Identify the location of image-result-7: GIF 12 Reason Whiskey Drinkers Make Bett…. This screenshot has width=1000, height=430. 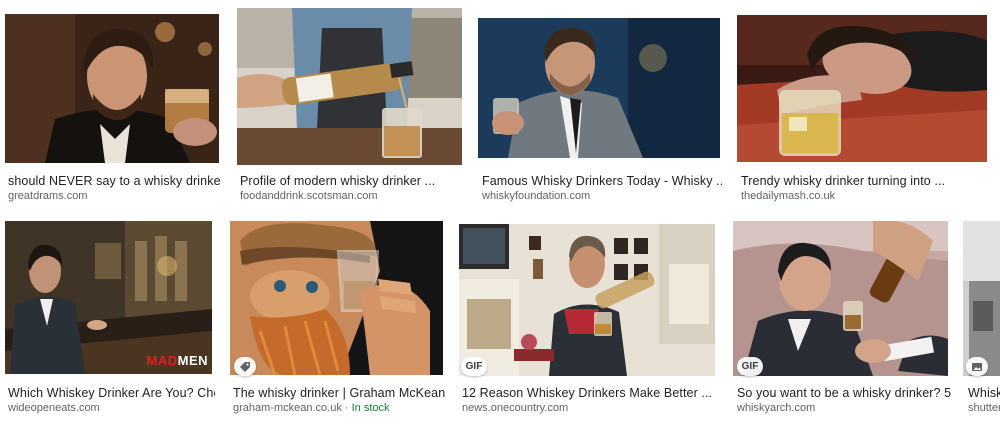
(588, 320).